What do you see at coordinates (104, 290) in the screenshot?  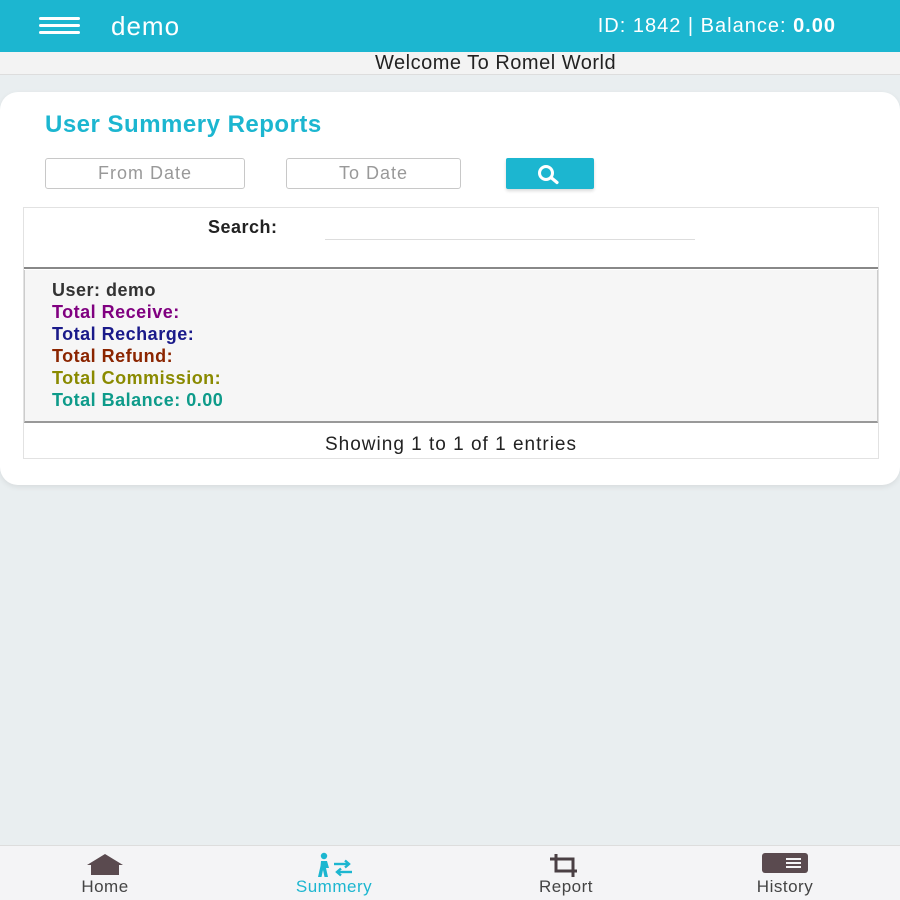 I see `user-name: User: demo` at bounding box center [104, 290].